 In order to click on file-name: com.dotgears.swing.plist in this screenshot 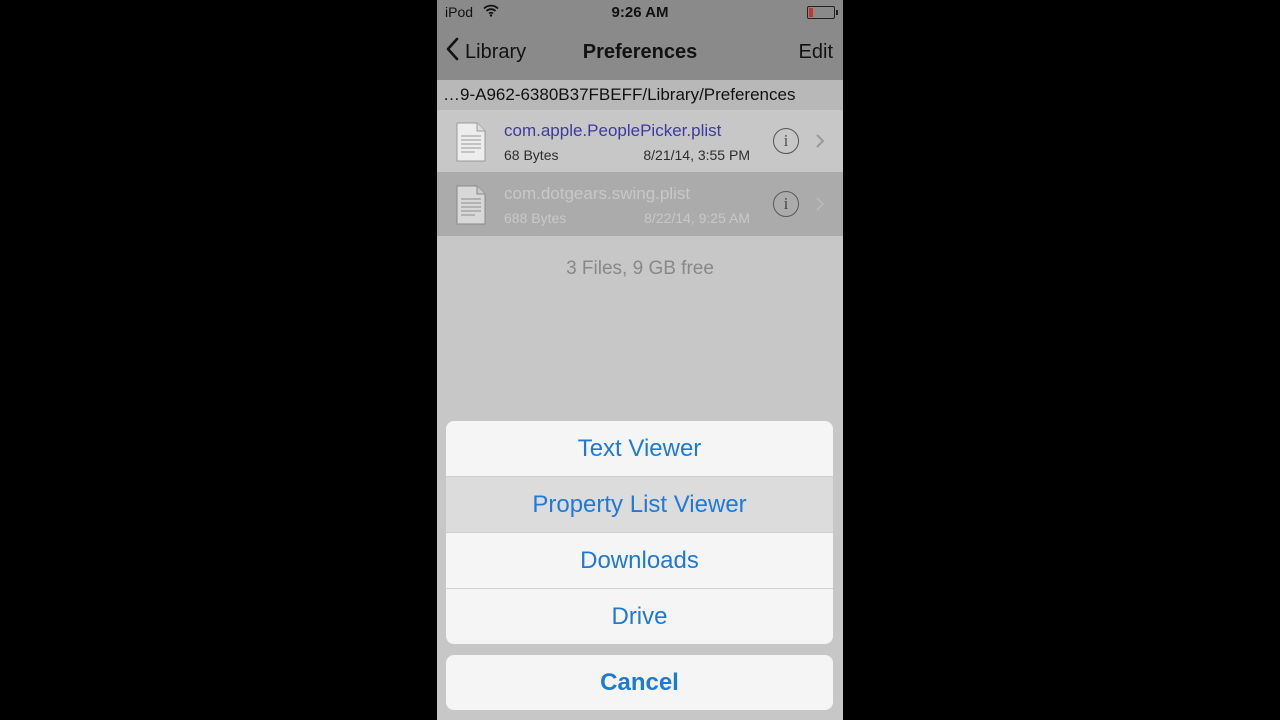, I will do `click(597, 193)`.